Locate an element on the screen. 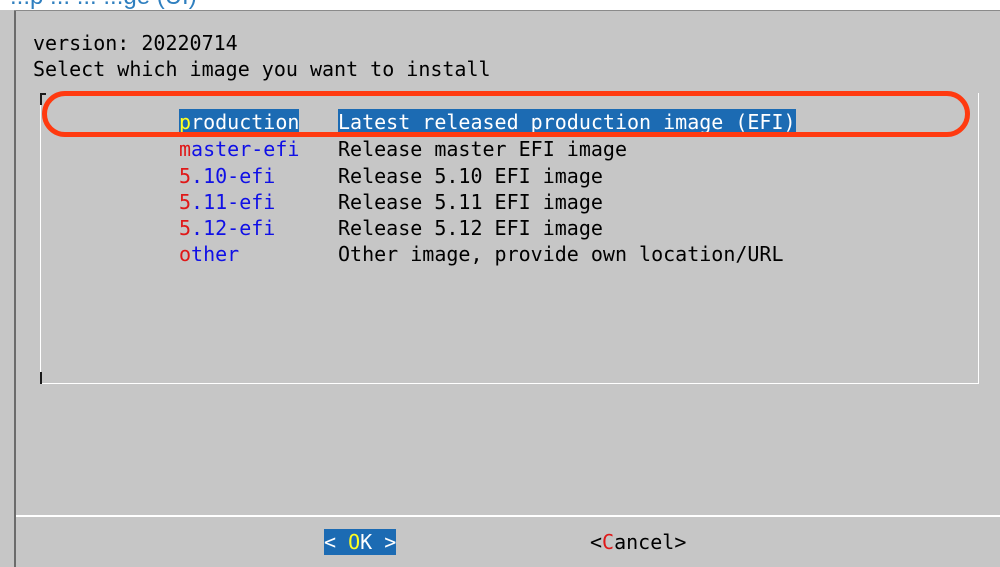 The width and height of the screenshot is (1000, 567). dialog-prompt: Select which image you want to install is located at coordinates (262, 69).